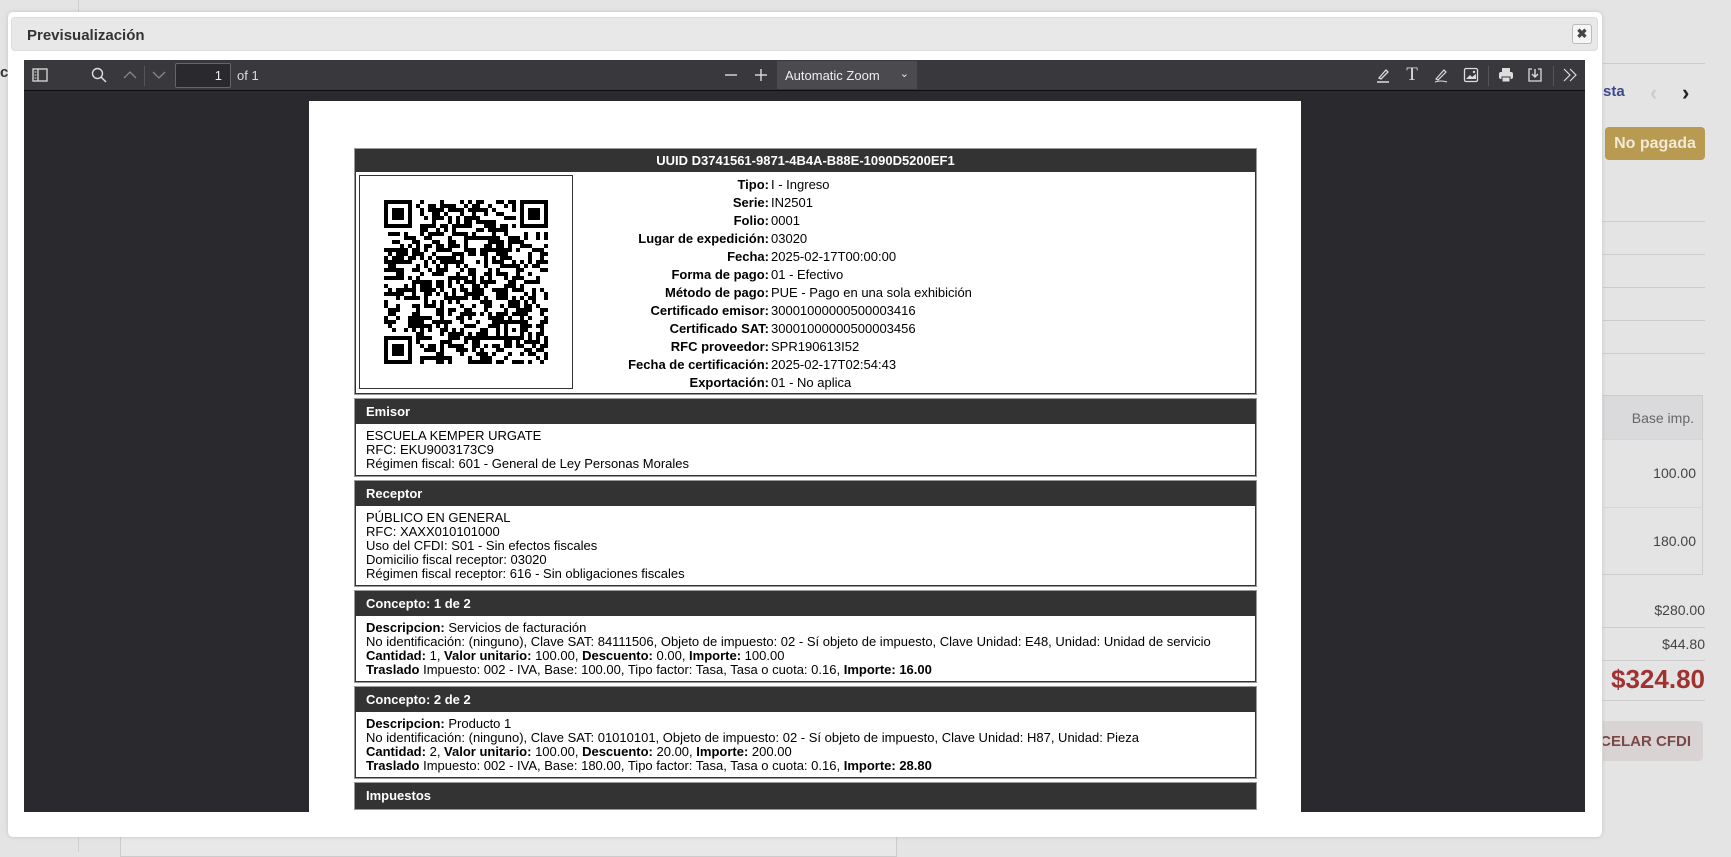 The width and height of the screenshot is (1731, 857). I want to click on receptor-rfc: RFC: XAXX010101000, so click(433, 531).